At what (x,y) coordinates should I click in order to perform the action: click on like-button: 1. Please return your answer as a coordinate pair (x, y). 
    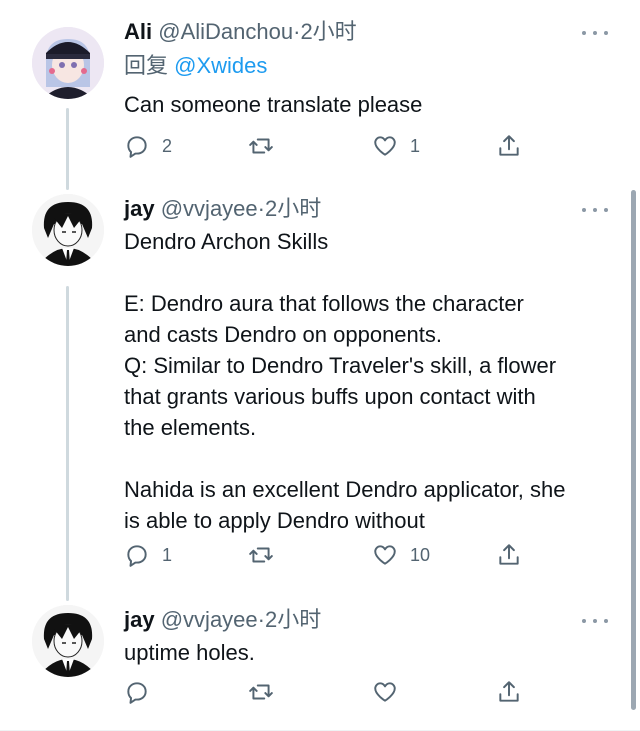
    Looking at the image, I should click on (396, 146).